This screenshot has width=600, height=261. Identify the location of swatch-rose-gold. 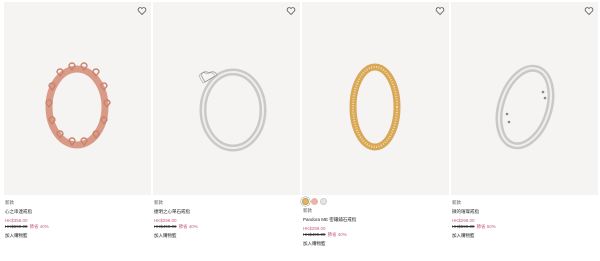
(314, 201).